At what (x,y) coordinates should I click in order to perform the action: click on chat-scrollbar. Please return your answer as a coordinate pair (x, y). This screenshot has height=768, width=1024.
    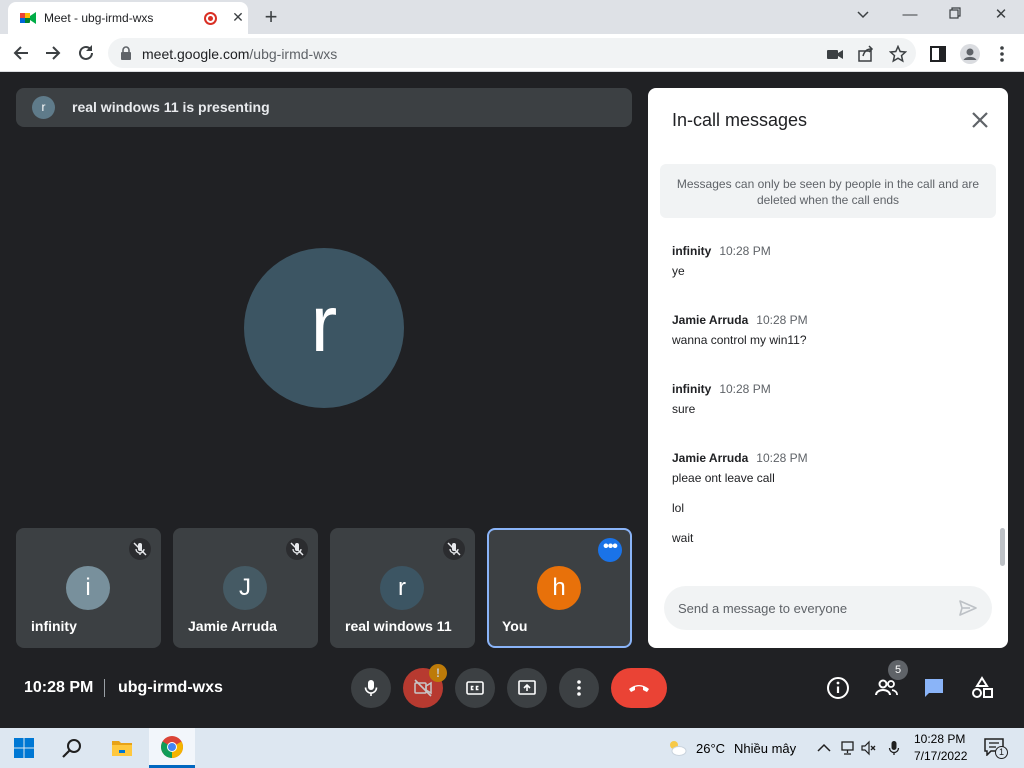
    Looking at the image, I should click on (1002, 547).